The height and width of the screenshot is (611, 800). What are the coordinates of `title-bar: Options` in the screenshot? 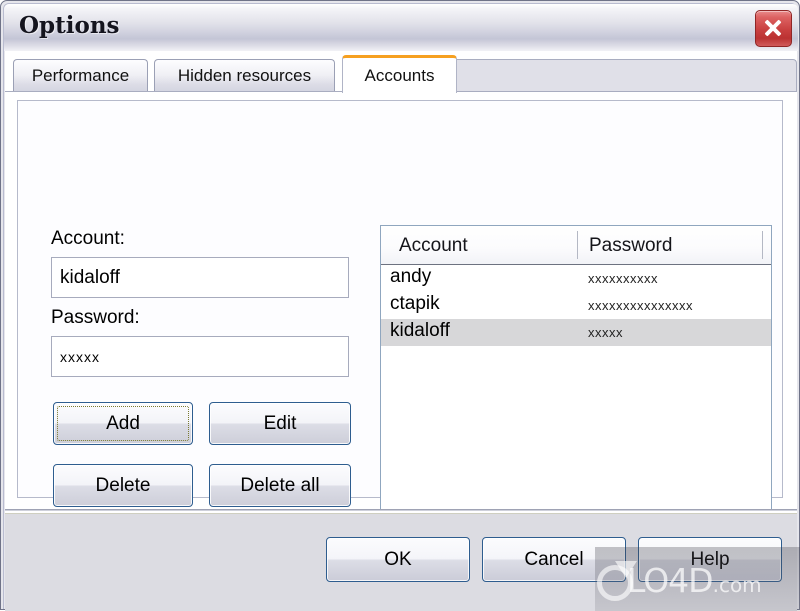 It's located at (401, 27).